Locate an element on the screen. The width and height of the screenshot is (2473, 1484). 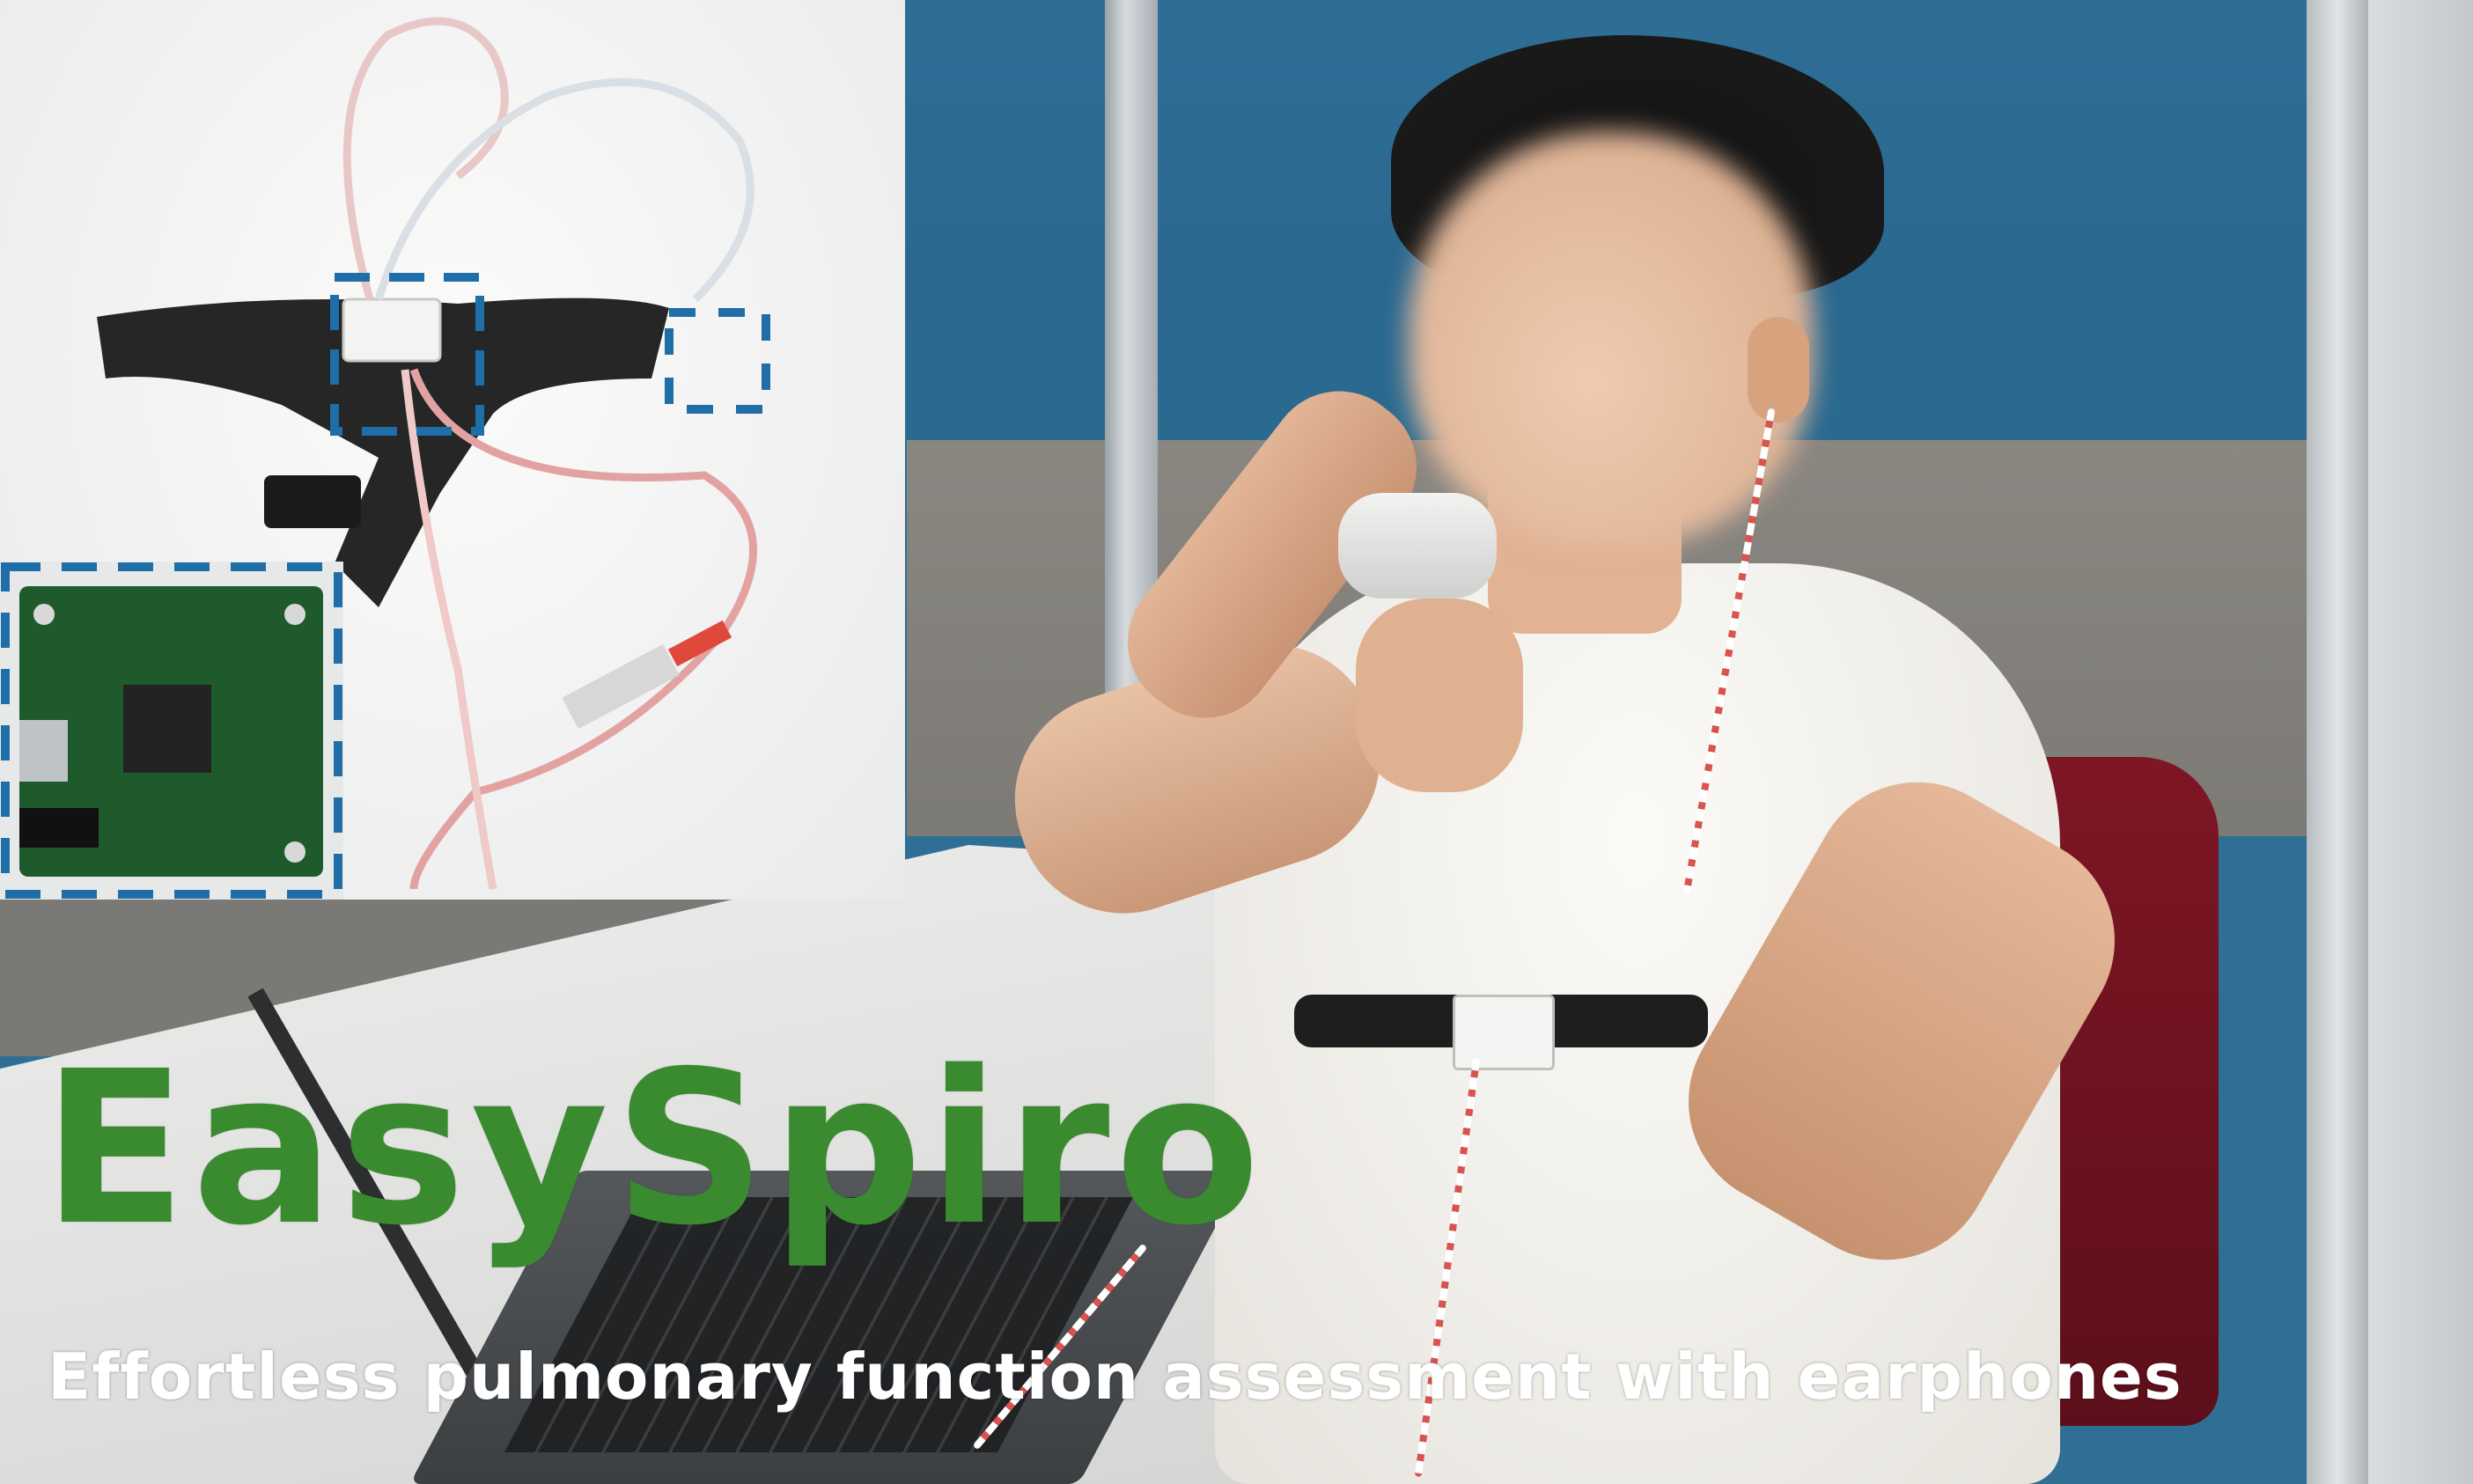
pcb-inset is located at coordinates (171, 731).